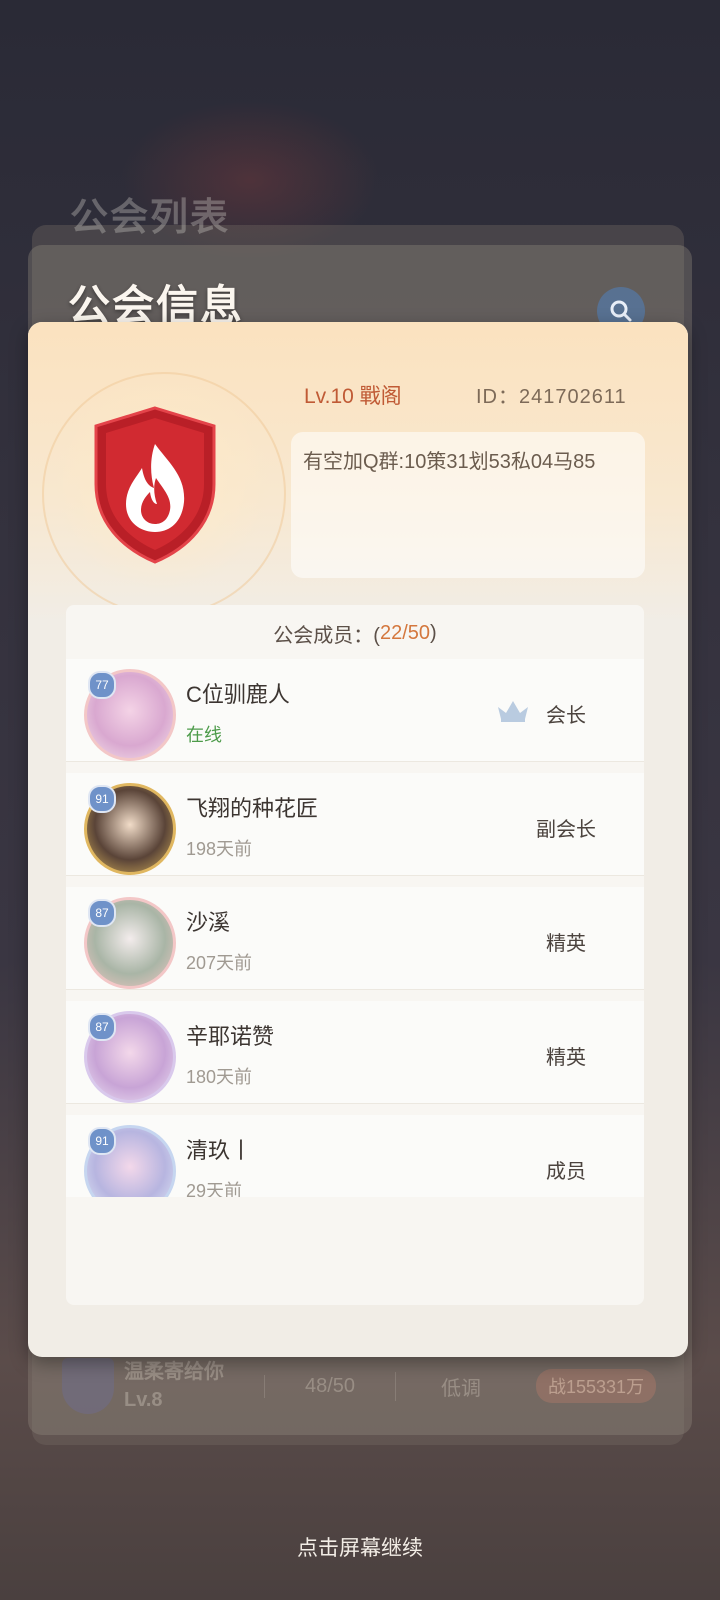 This screenshot has height=1600, width=720. Describe the element at coordinates (219, 963) in the screenshot. I see `member-status: 207天前` at that location.